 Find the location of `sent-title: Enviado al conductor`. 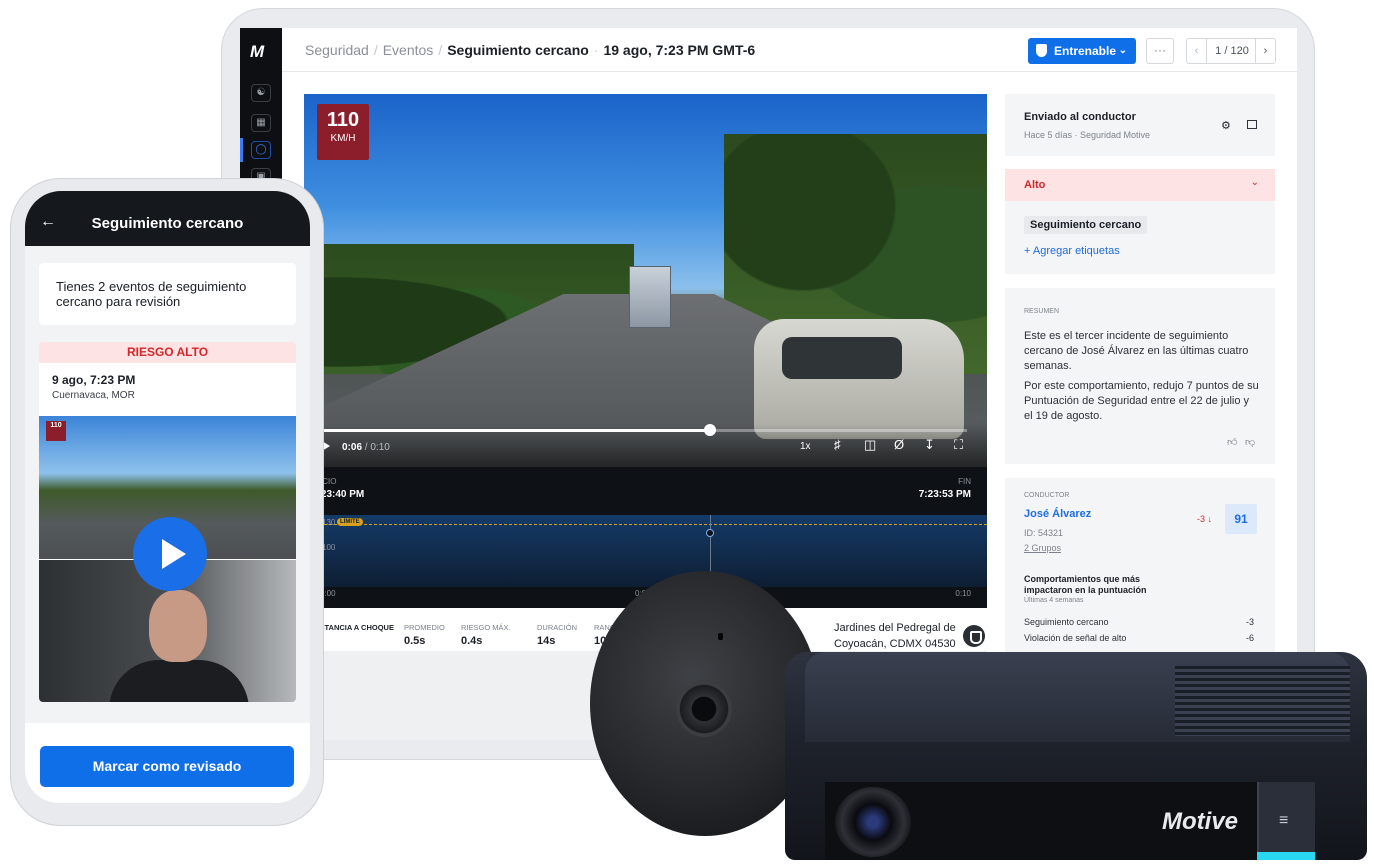

sent-title: Enviado al conductor is located at coordinates (1080, 117).